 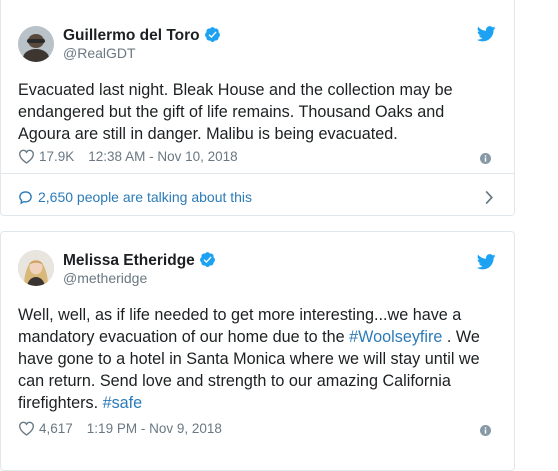 I want to click on conversation-link: 2,650 people are talking about this, so click(x=135, y=197).